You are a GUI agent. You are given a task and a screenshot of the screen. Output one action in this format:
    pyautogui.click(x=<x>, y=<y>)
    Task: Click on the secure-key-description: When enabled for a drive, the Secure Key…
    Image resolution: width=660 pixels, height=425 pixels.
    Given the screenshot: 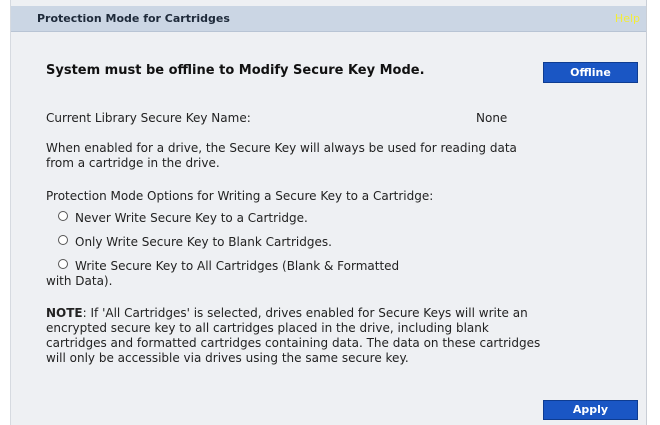 What is the action you would take?
    pyautogui.click(x=281, y=155)
    